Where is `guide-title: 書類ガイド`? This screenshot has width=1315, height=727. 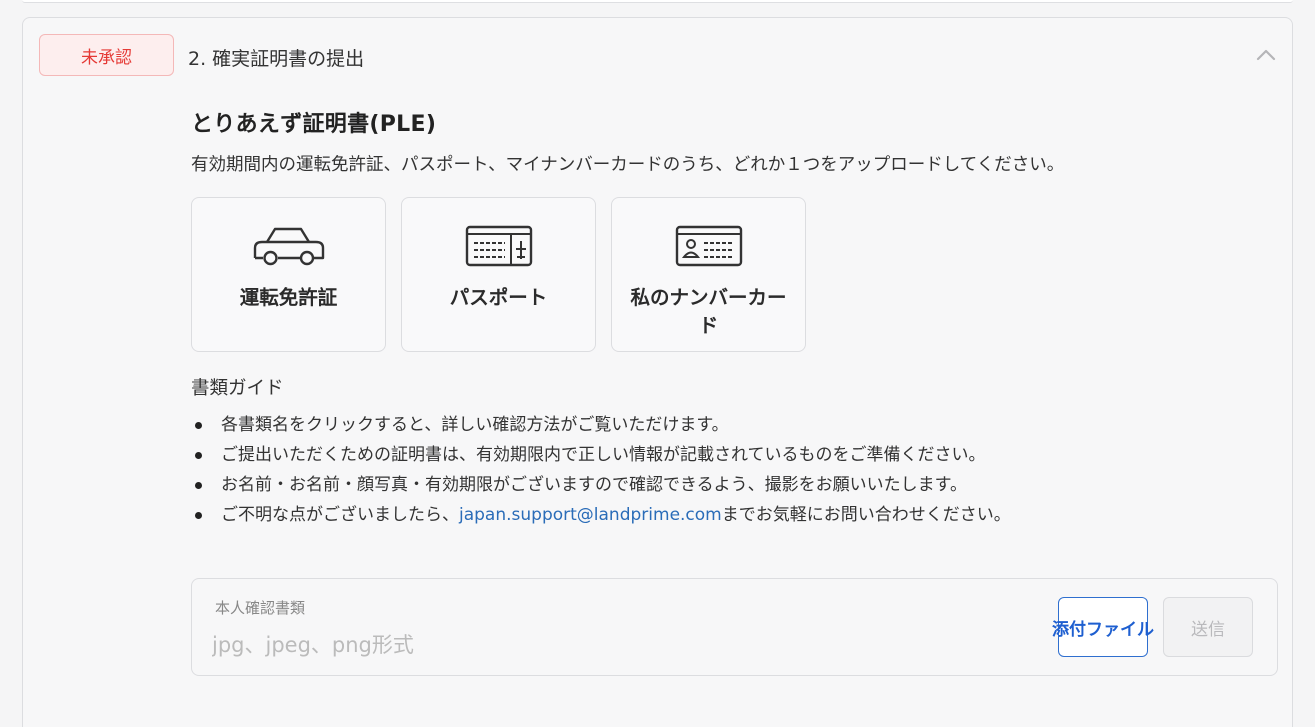 guide-title: 書類ガイド is located at coordinates (237, 388).